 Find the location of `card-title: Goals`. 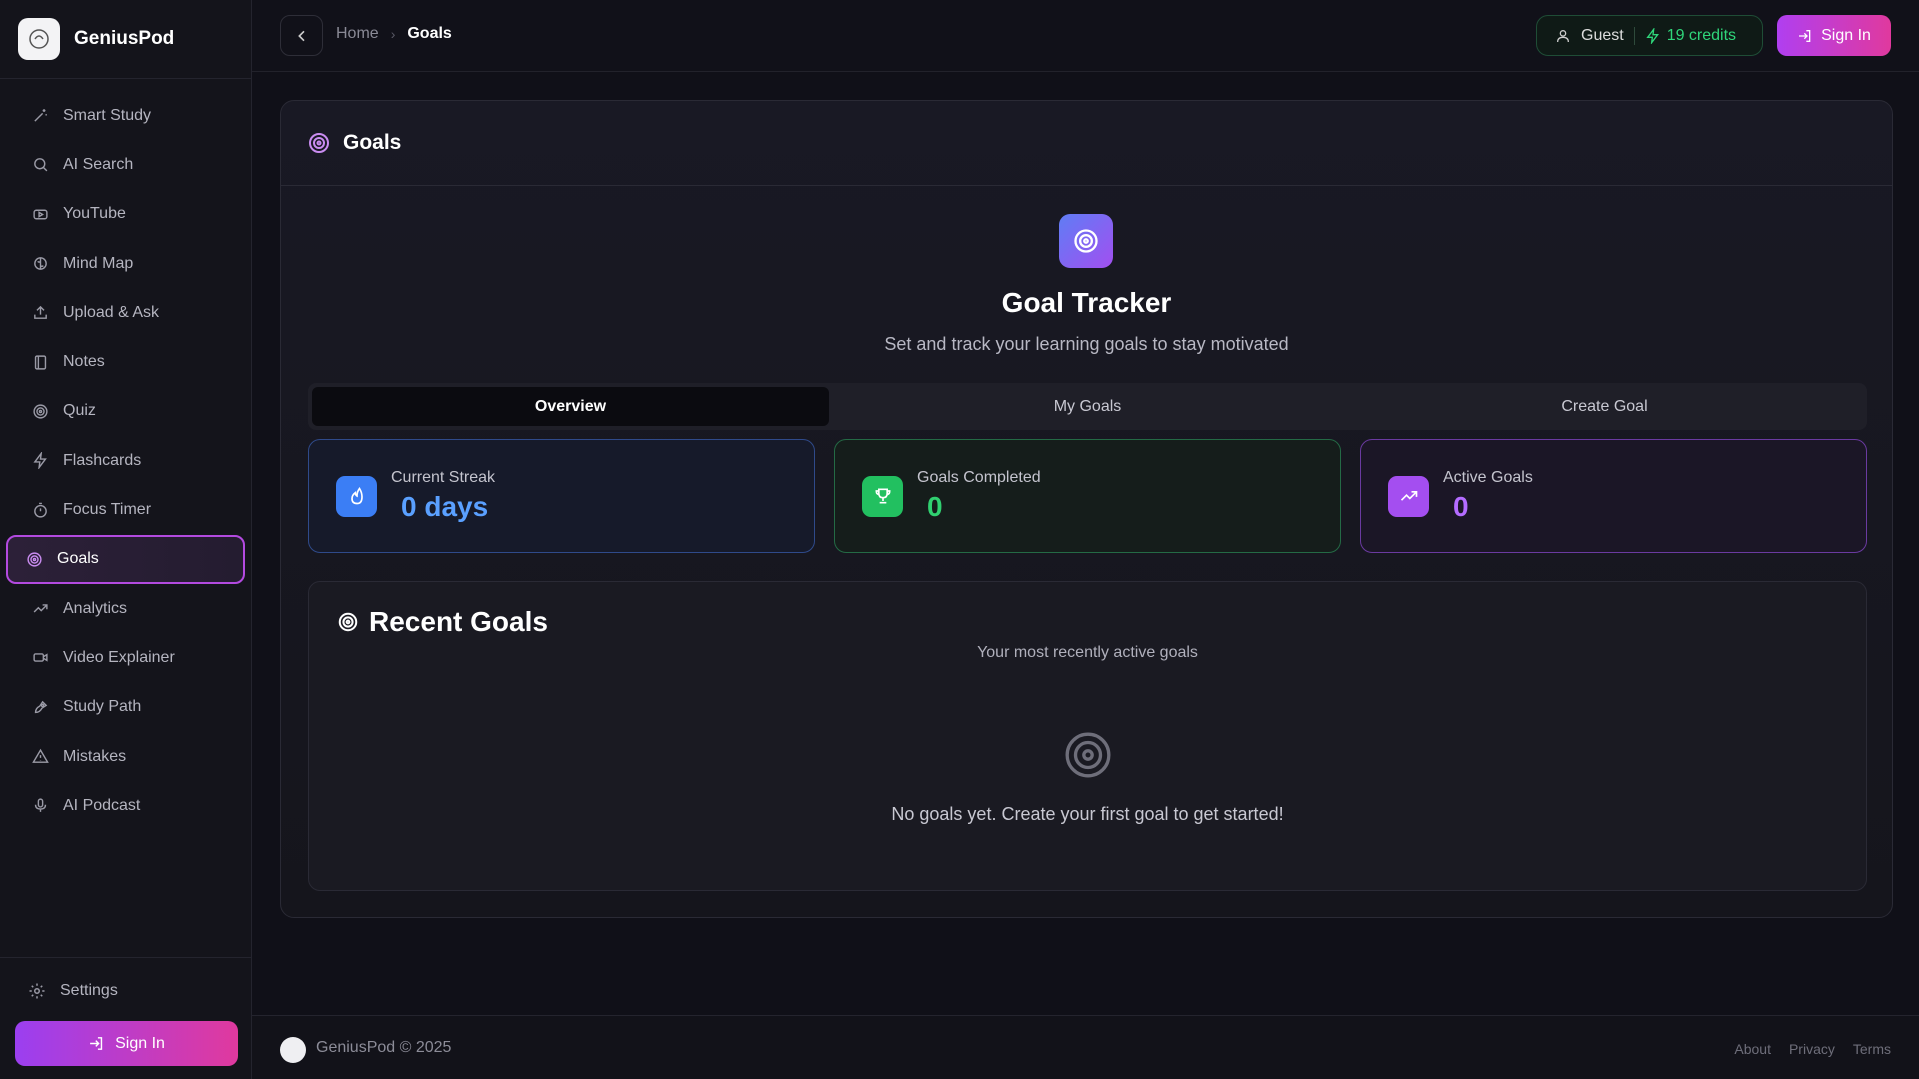

card-title: Goals is located at coordinates (372, 142).